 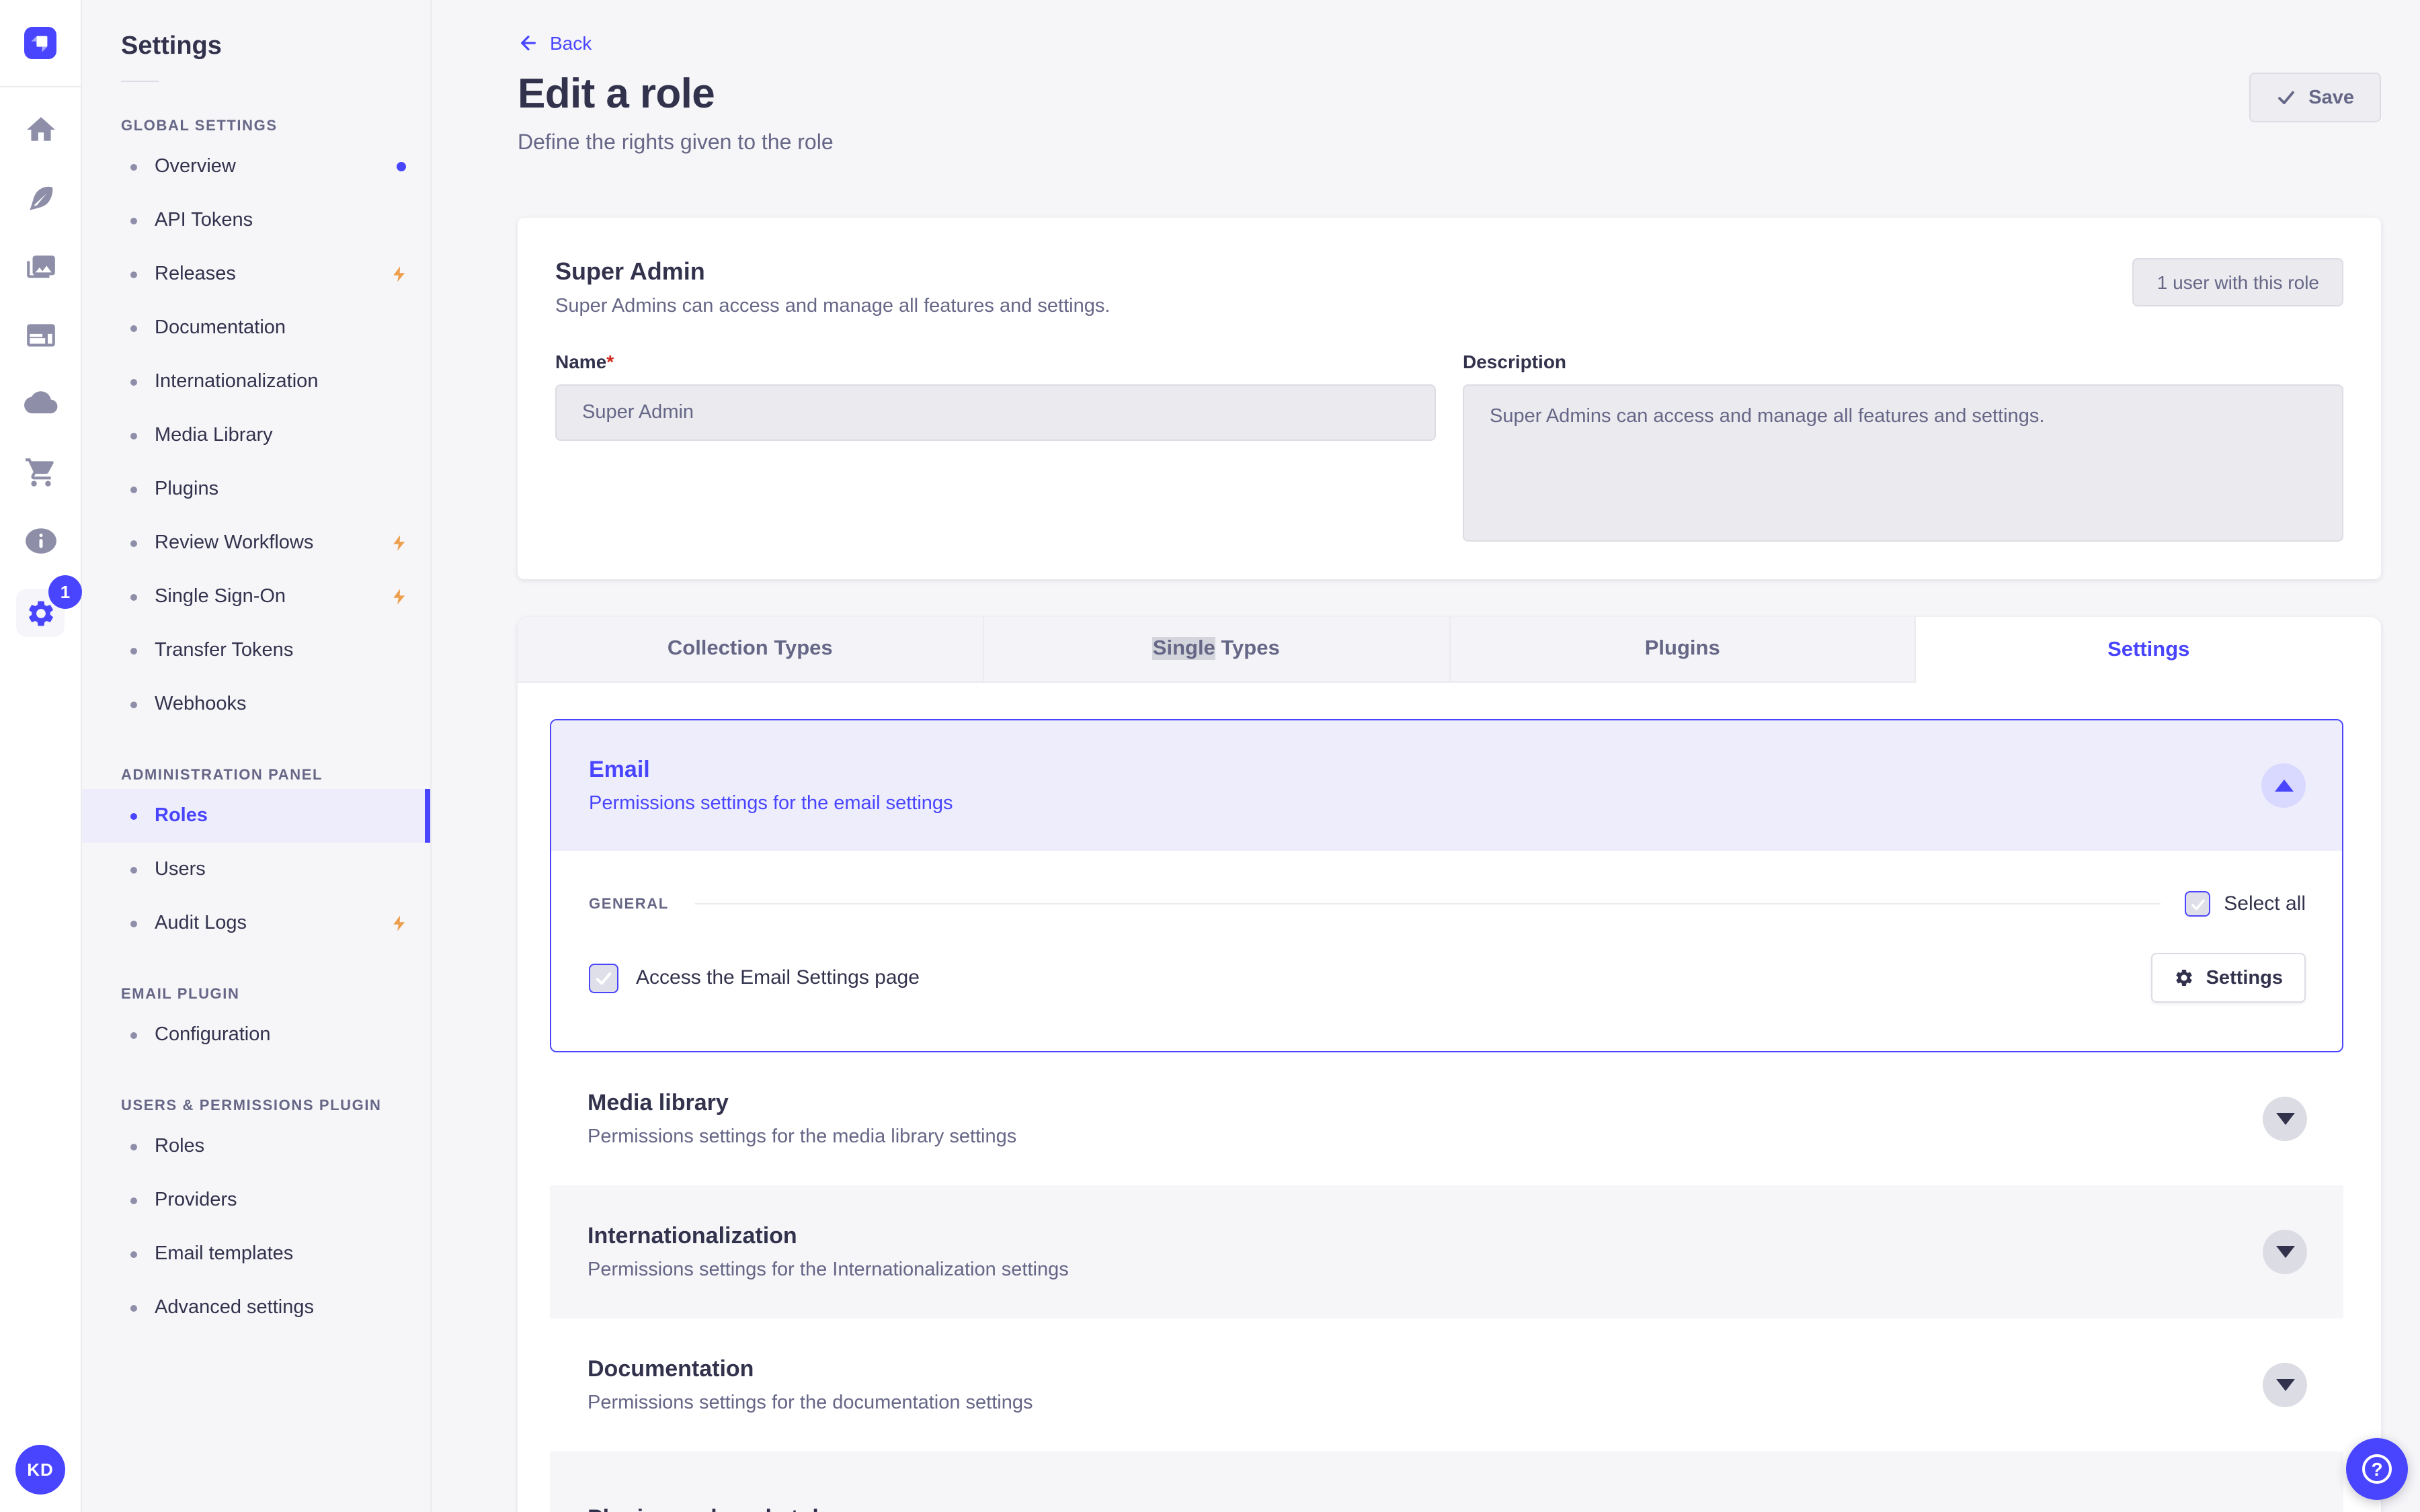 I want to click on marketplace-cart-icon, so click(x=40, y=472).